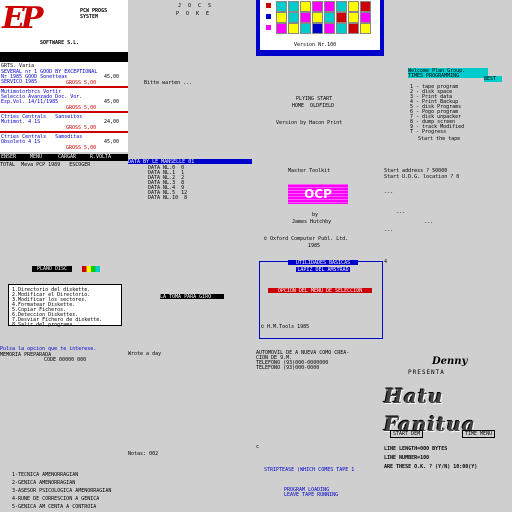 This screenshot has height=512, width=512. I want to click on bottom-menu-item: 4-RUNE DE CORRESCION A GENICA, so click(56, 499).